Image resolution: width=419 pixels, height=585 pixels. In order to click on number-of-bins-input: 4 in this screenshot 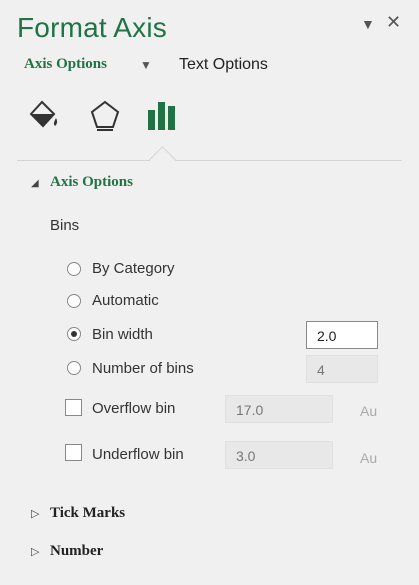, I will do `click(342, 369)`.